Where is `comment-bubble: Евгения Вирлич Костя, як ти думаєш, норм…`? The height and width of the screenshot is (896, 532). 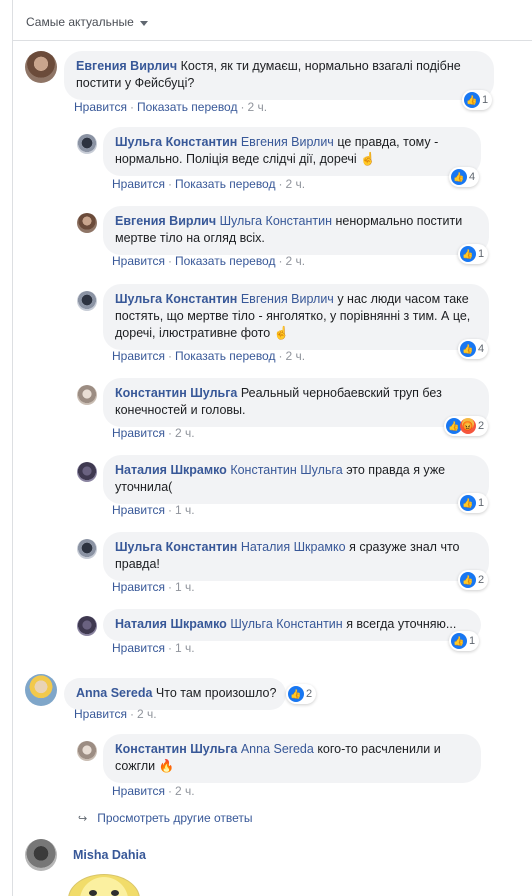
comment-bubble: Евгения Вирлич Костя, як ти думаєш, норм… is located at coordinates (279, 75).